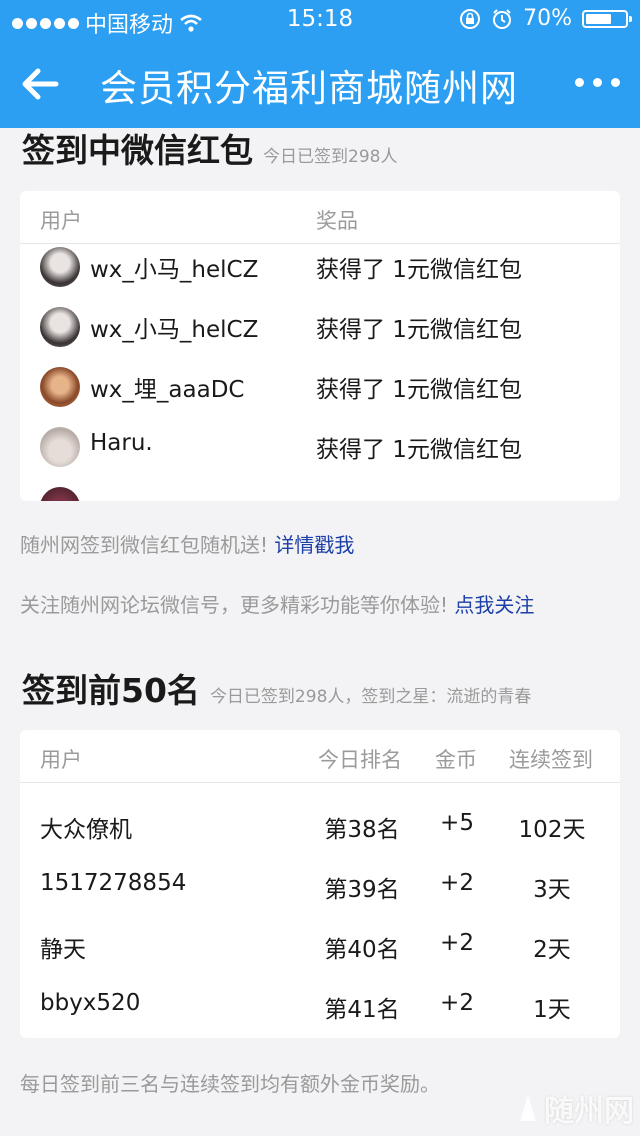  I want to click on status-right: 70%, so click(545, 18).